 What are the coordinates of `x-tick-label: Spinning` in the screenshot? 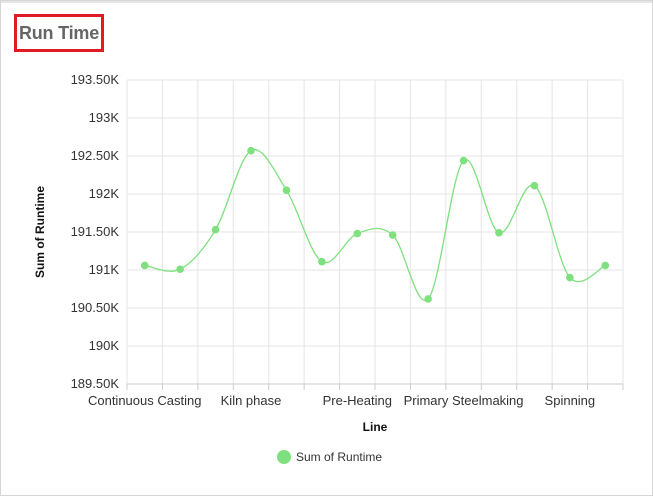 It's located at (570, 400).